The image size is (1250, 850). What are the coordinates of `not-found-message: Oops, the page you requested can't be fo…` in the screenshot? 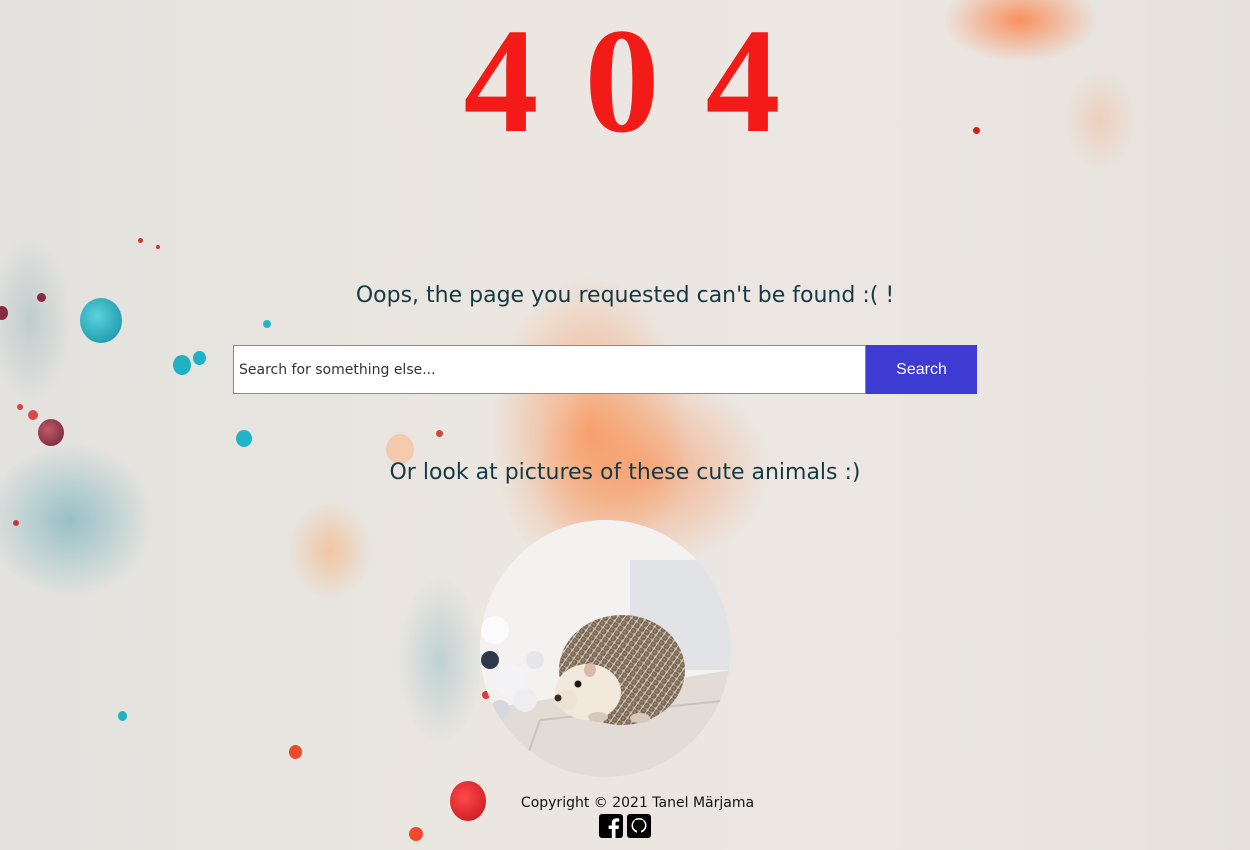 It's located at (625, 295).